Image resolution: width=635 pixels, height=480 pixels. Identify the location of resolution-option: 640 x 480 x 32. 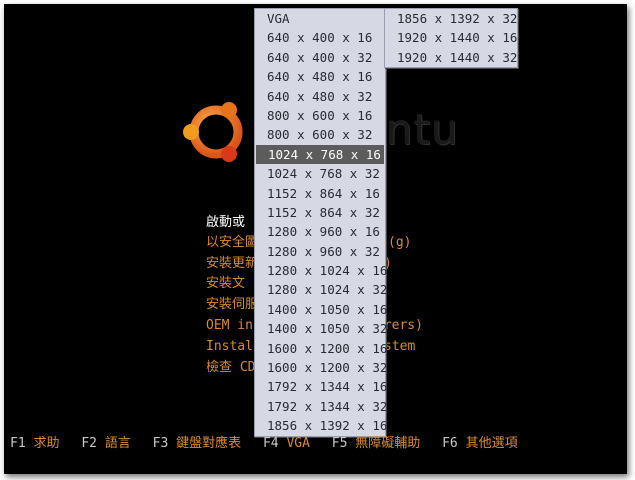
(320, 96).